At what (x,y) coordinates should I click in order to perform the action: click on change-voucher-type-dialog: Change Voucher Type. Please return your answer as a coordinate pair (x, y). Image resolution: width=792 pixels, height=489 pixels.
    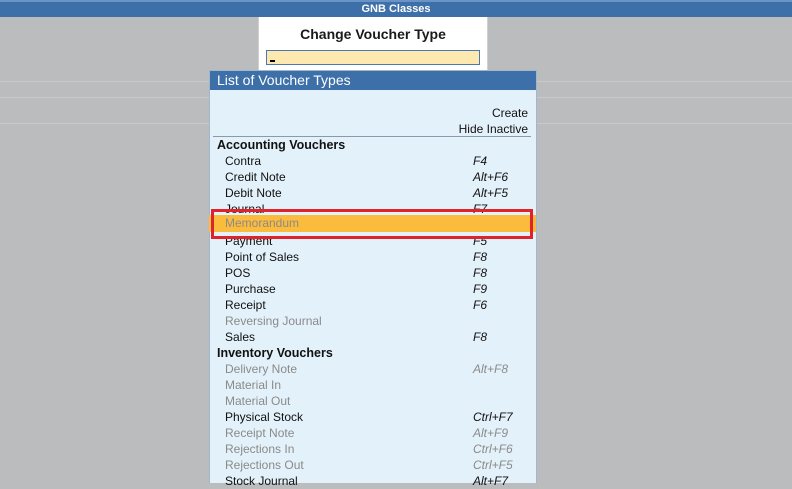
    Looking at the image, I should click on (373, 45).